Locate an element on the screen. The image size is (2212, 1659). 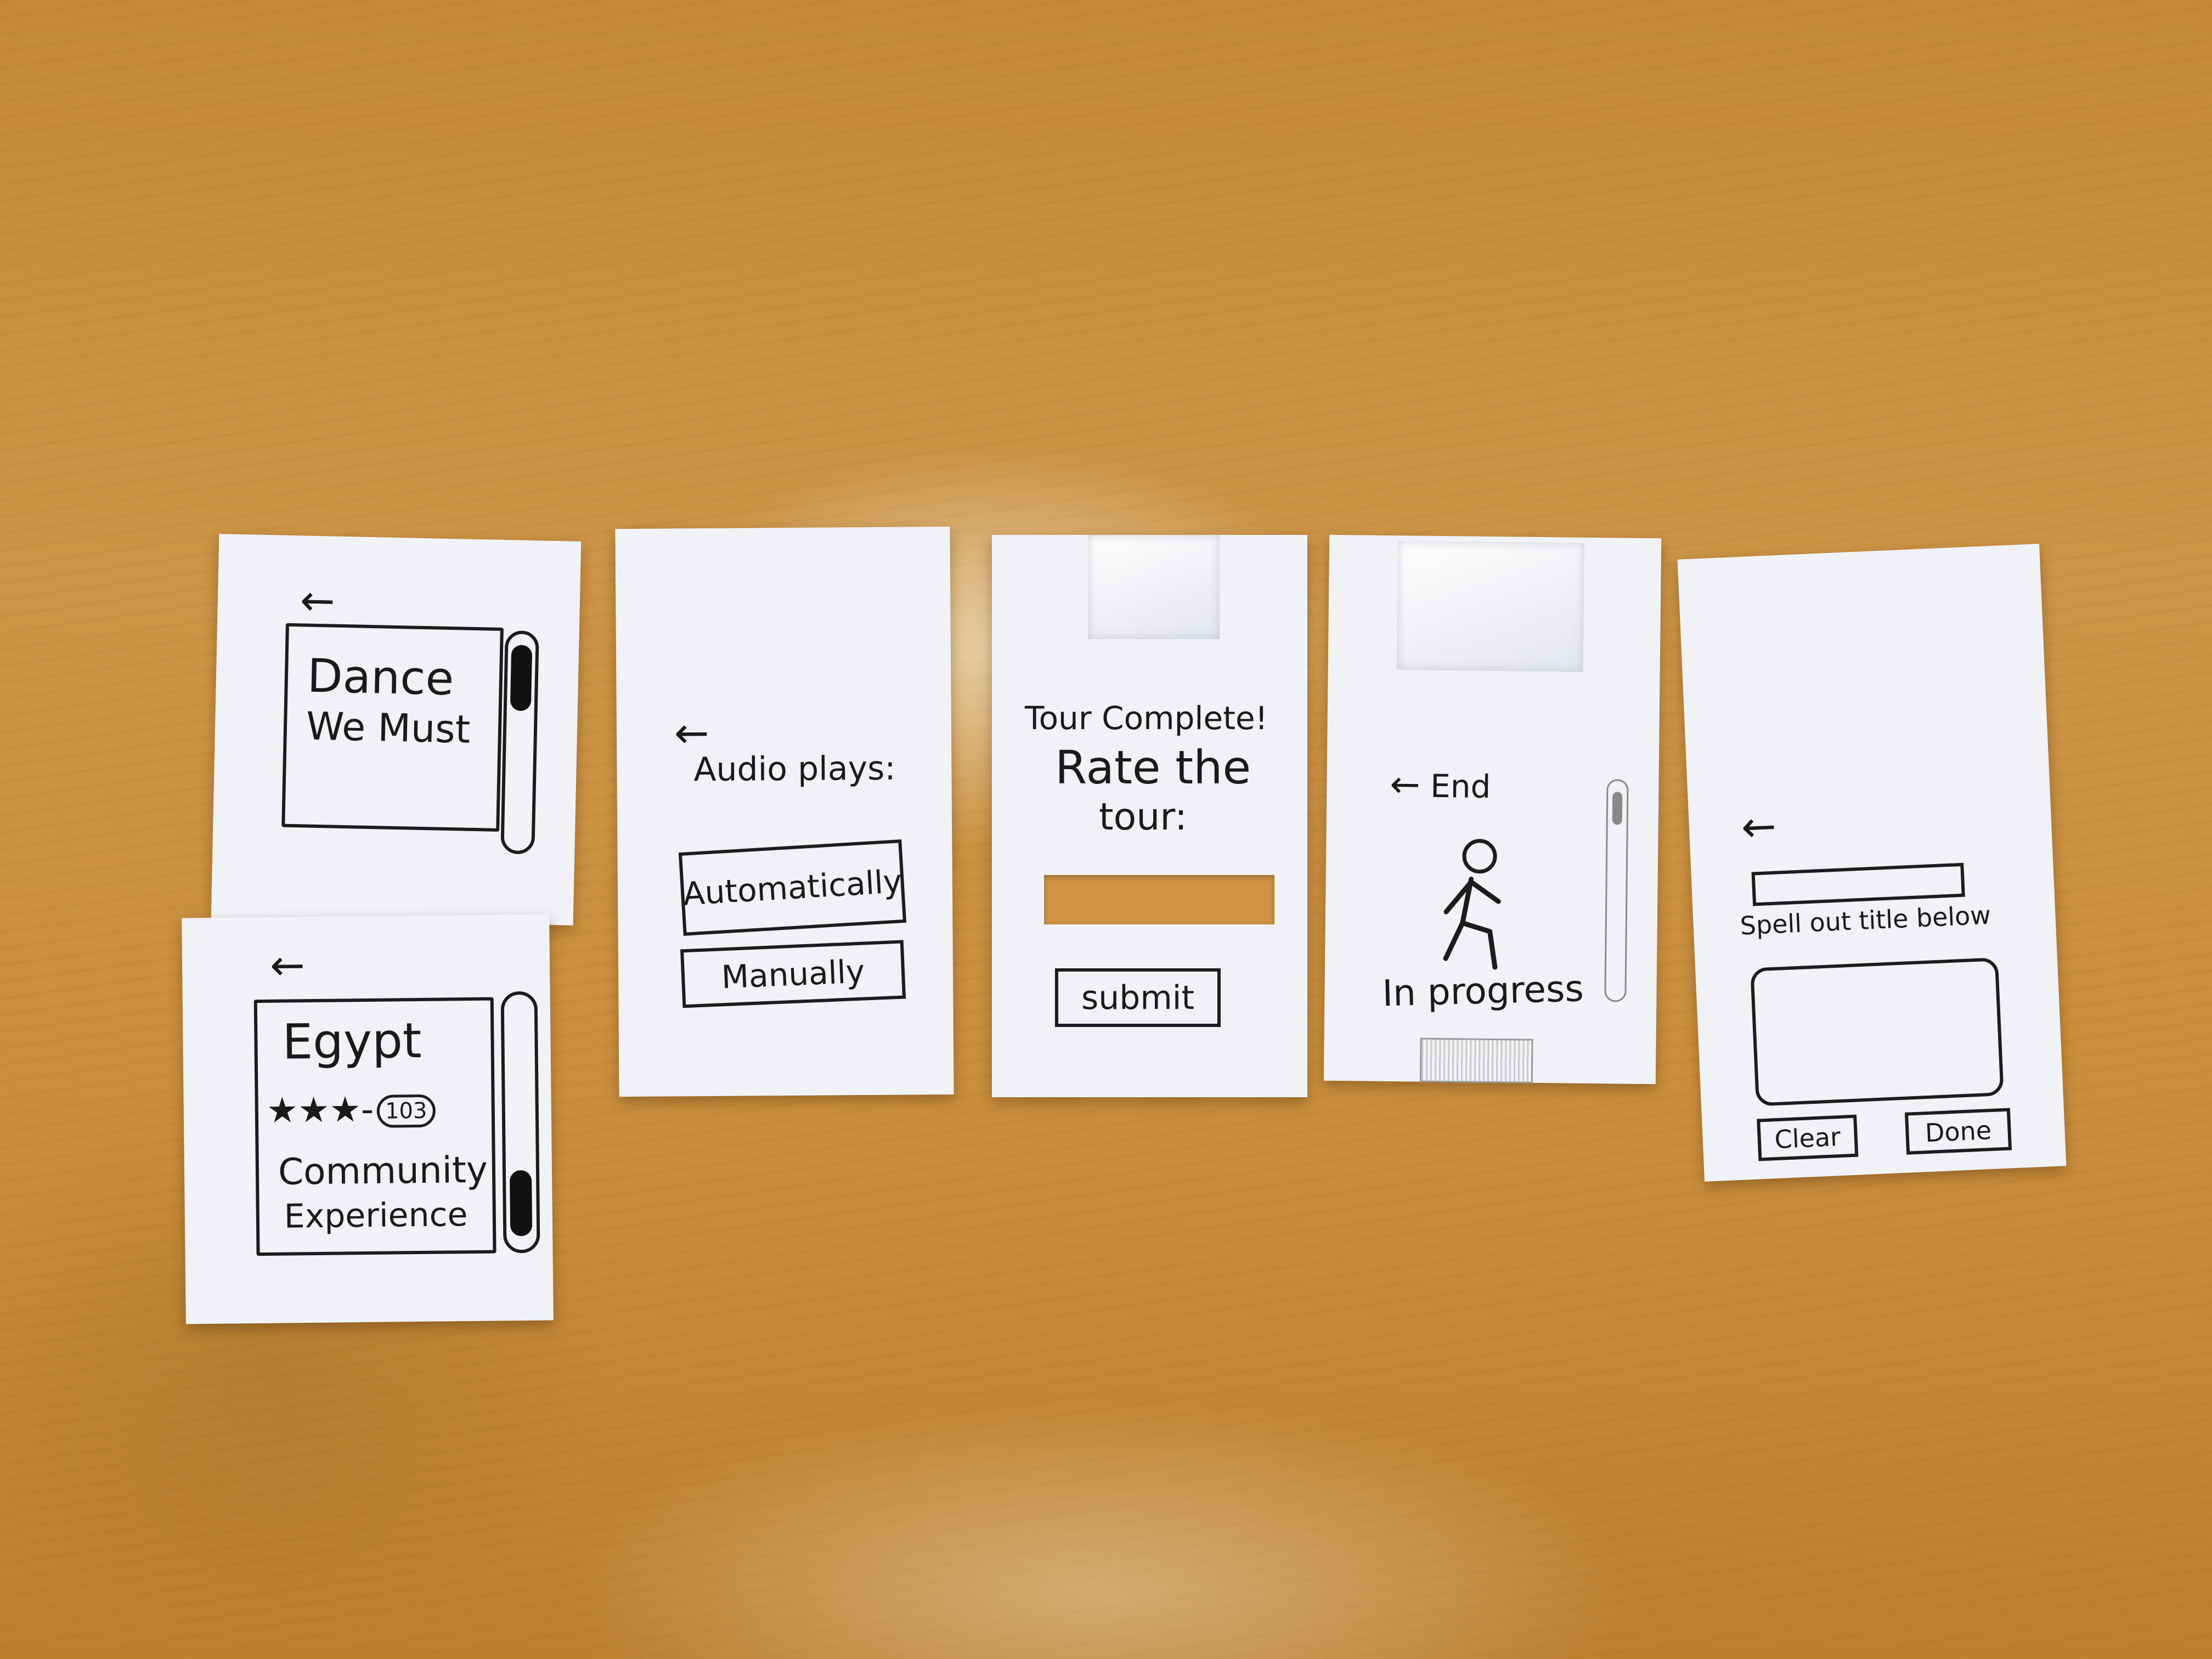
end-button: ← End is located at coordinates (1441, 785).